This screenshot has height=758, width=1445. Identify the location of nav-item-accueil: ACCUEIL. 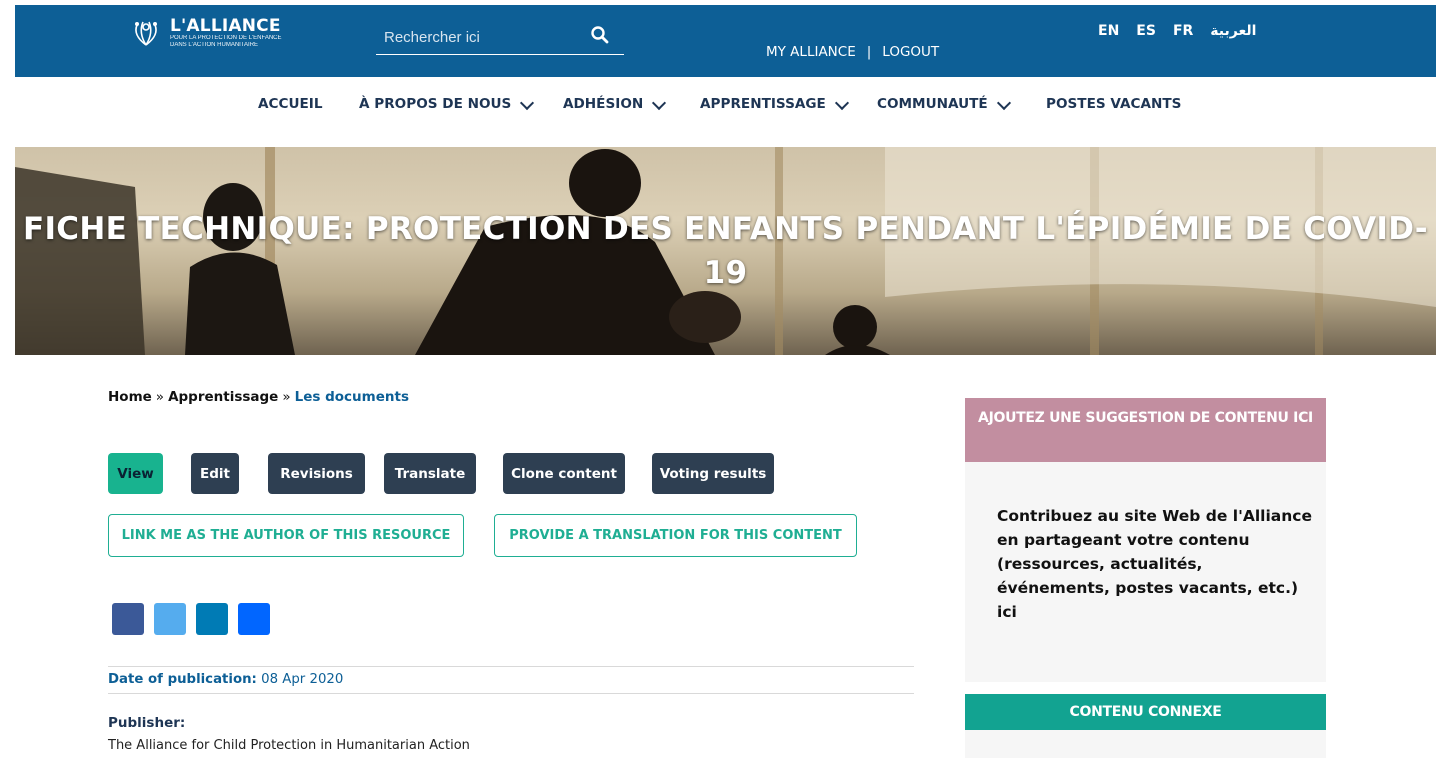
(290, 104).